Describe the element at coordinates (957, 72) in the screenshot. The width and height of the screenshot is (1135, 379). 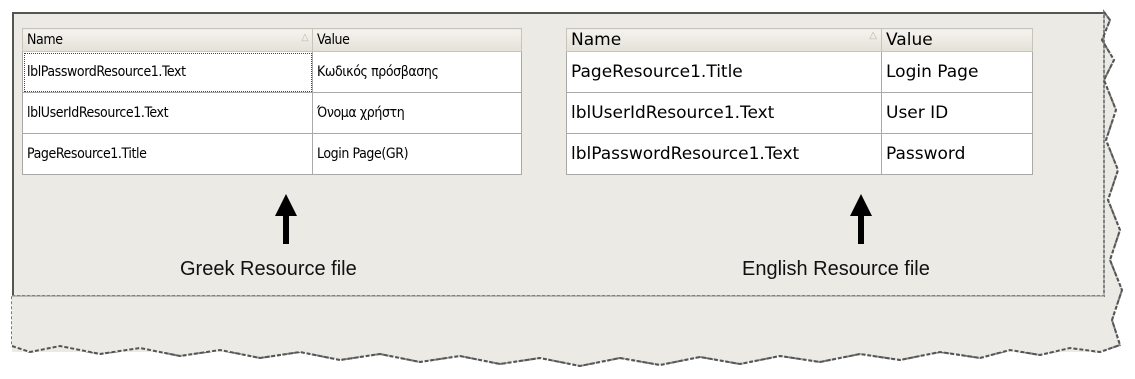
I see `value-cell: Login Page` at that location.